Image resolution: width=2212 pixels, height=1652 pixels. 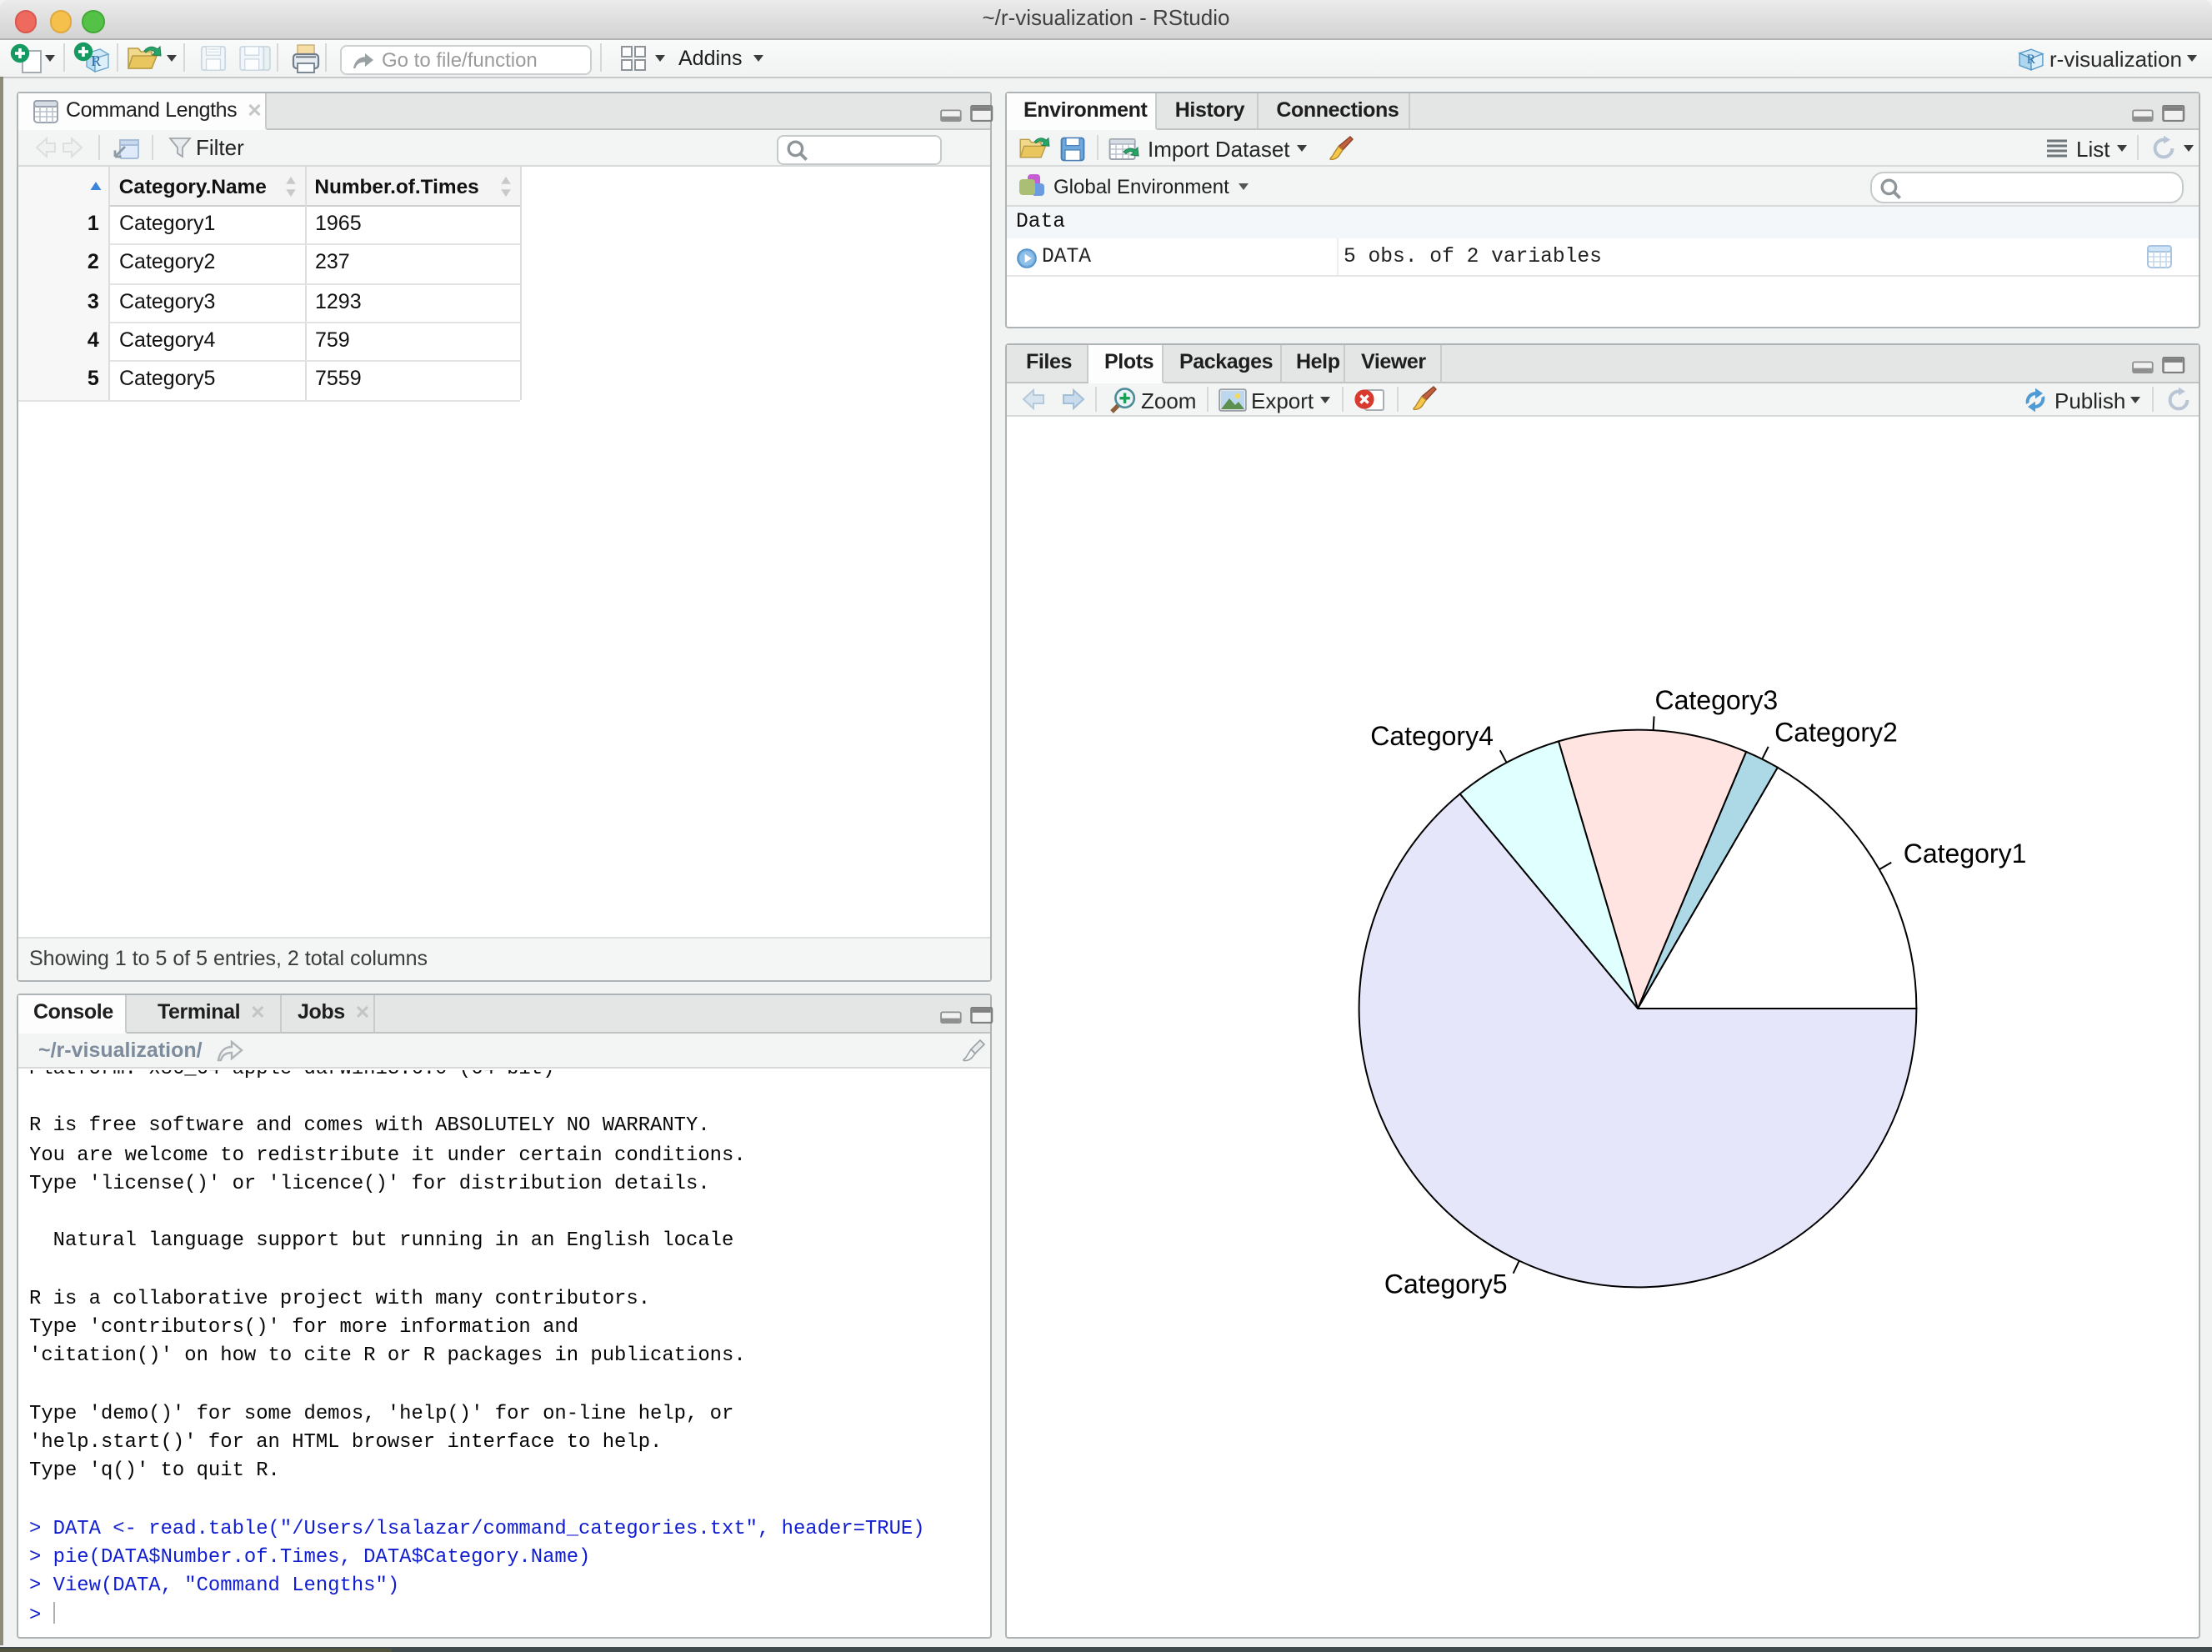 I want to click on svg-text: Category1, so click(x=1964, y=854).